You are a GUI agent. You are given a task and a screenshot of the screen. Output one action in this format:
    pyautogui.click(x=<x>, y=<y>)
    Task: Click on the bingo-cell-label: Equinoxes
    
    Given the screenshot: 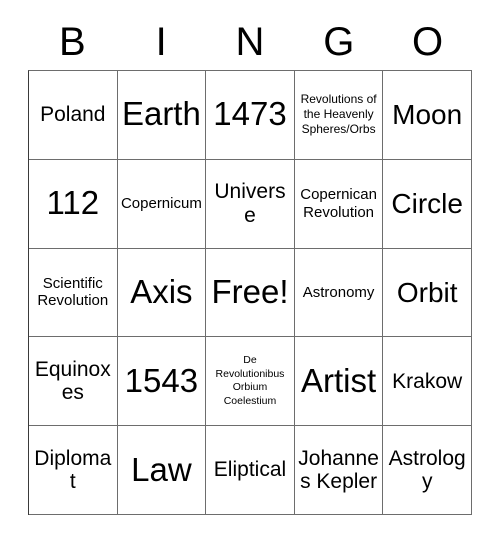 What is the action you would take?
    pyautogui.click(x=72, y=381)
    